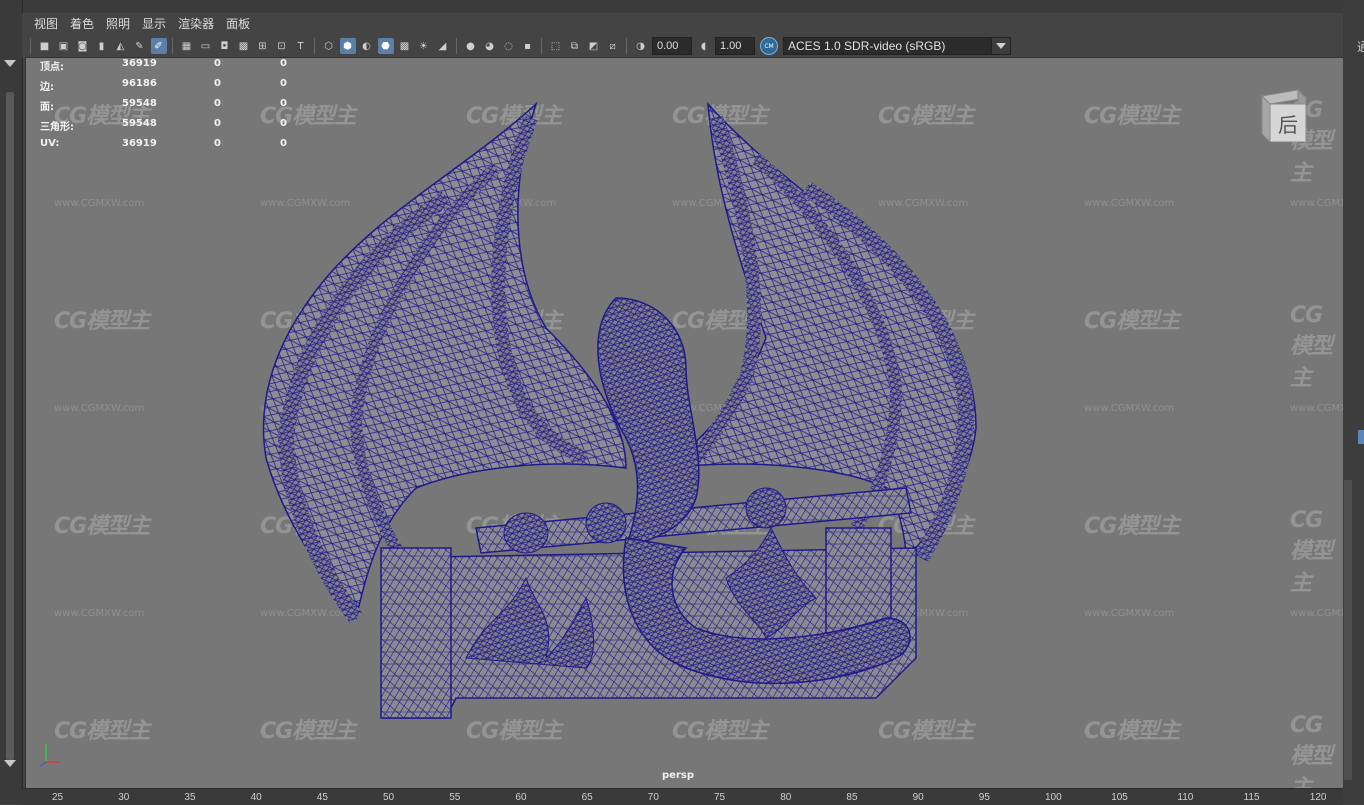  I want to click on right-panel-strip: 通, so click(1353, 402).